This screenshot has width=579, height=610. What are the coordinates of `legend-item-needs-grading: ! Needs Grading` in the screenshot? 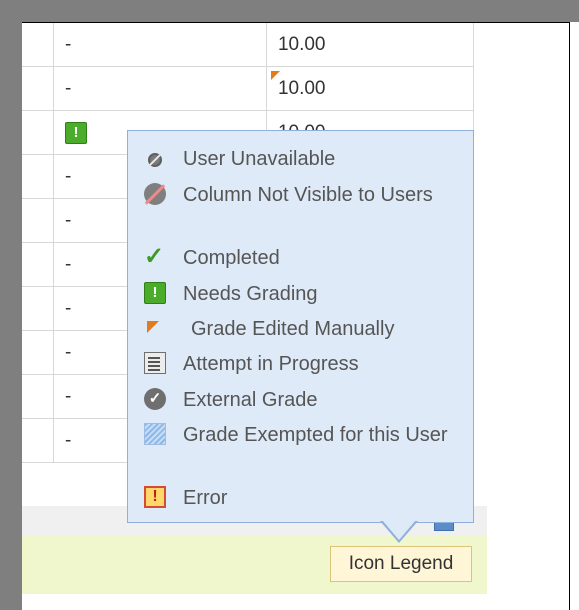 It's located at (298, 294).